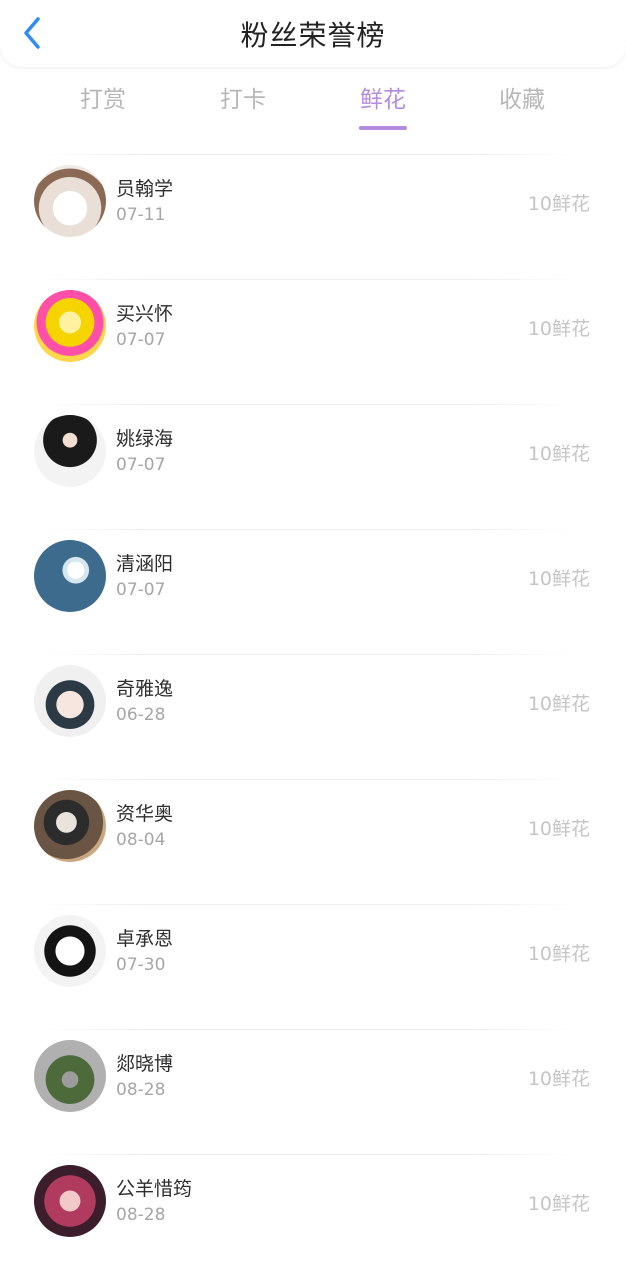  Describe the element at coordinates (383, 100) in the screenshot. I see `tab-label: 鲜花` at that location.